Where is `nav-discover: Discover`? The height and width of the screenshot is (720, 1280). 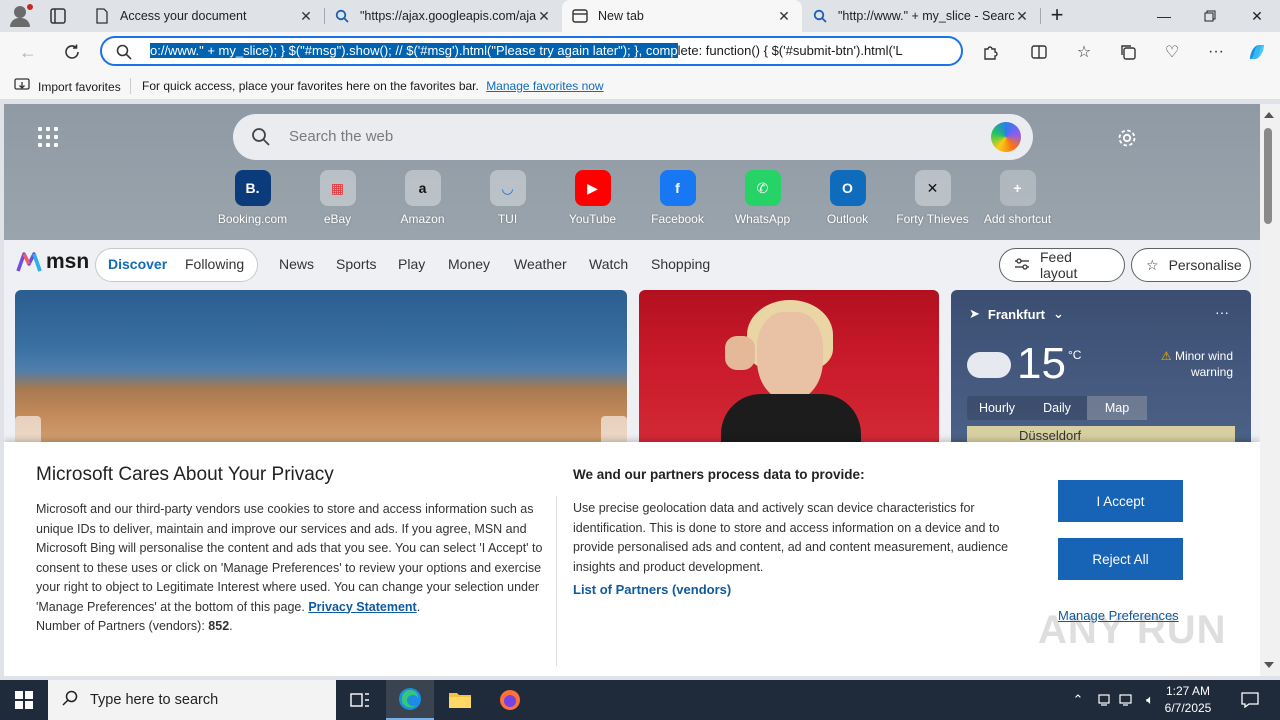 nav-discover: Discover is located at coordinates (137, 264).